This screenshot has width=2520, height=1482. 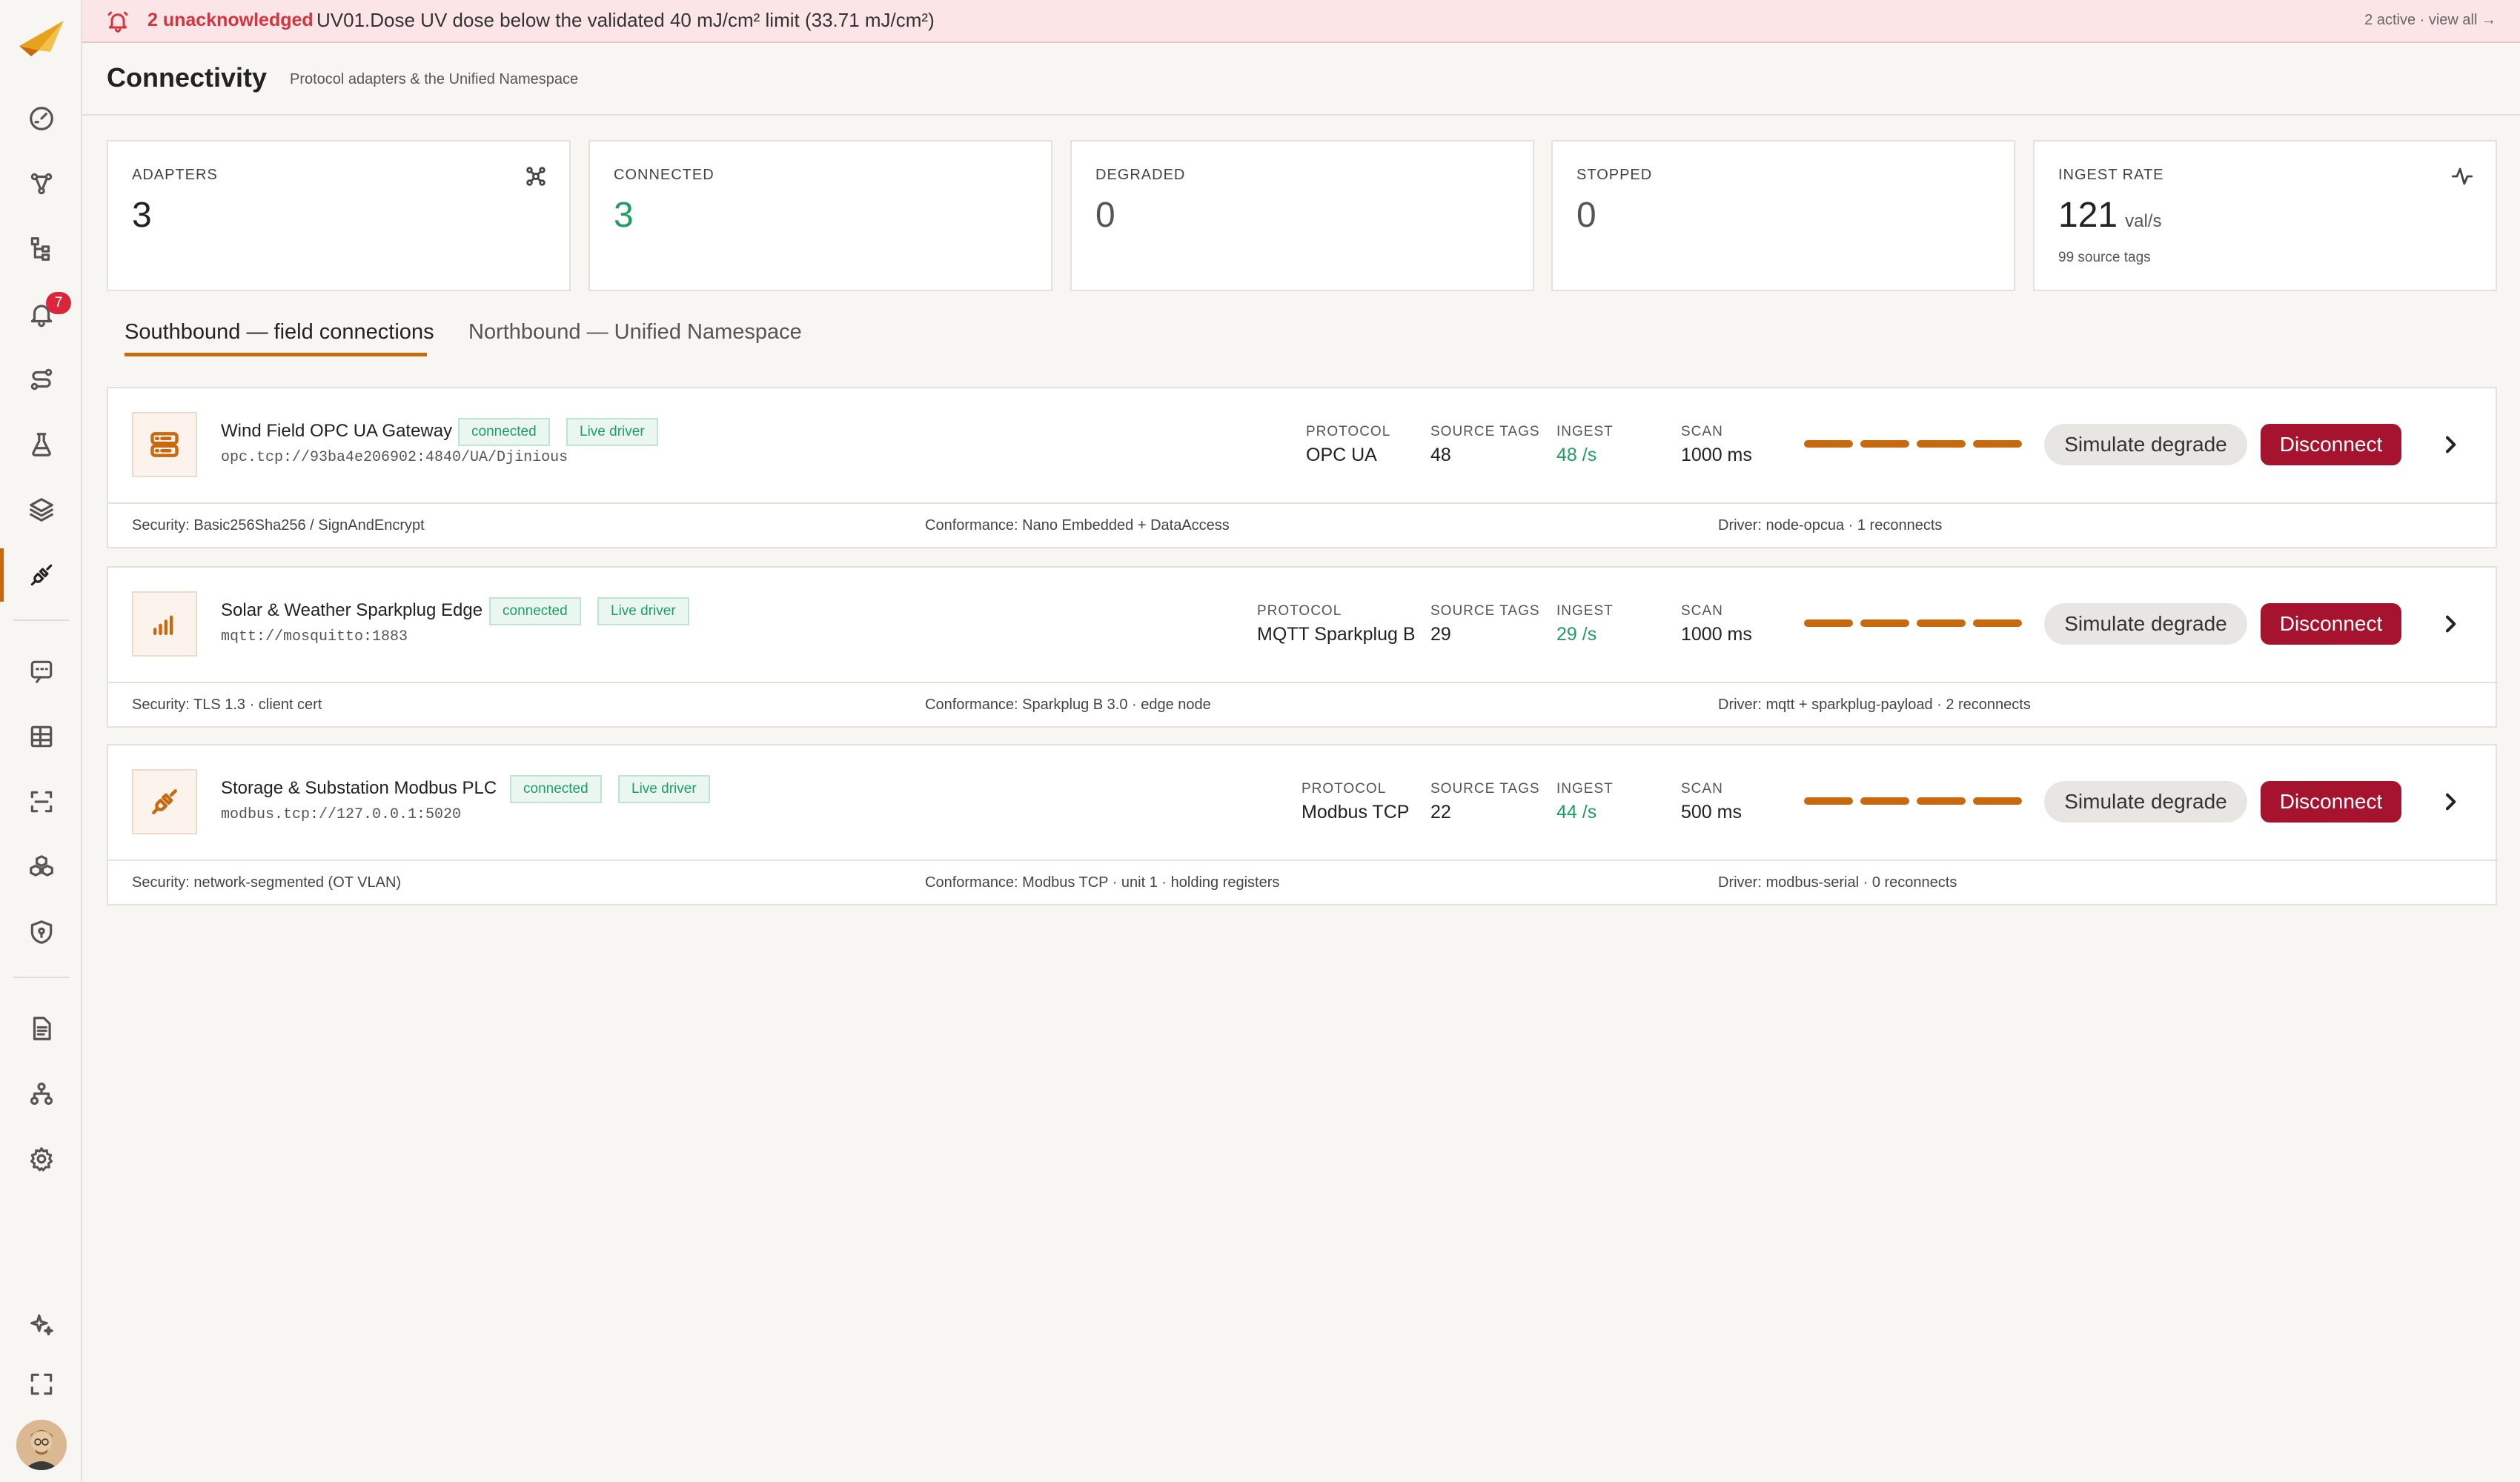 What do you see at coordinates (175, 175) in the screenshot?
I see `stat-label: ADAPTERS` at bounding box center [175, 175].